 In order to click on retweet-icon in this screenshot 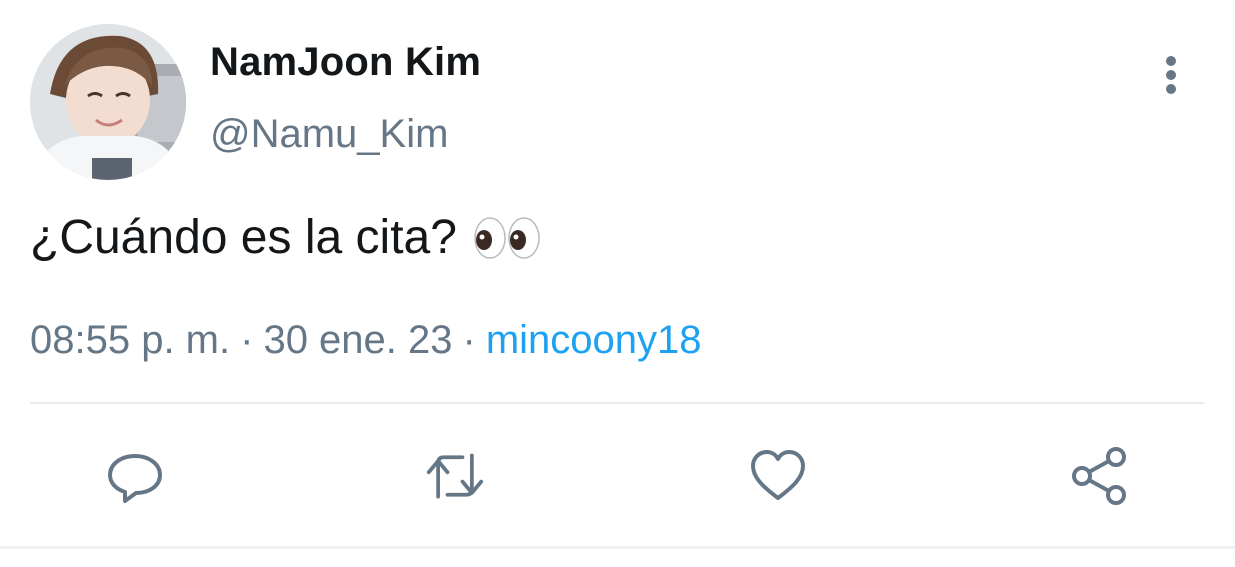, I will do `click(455, 476)`.